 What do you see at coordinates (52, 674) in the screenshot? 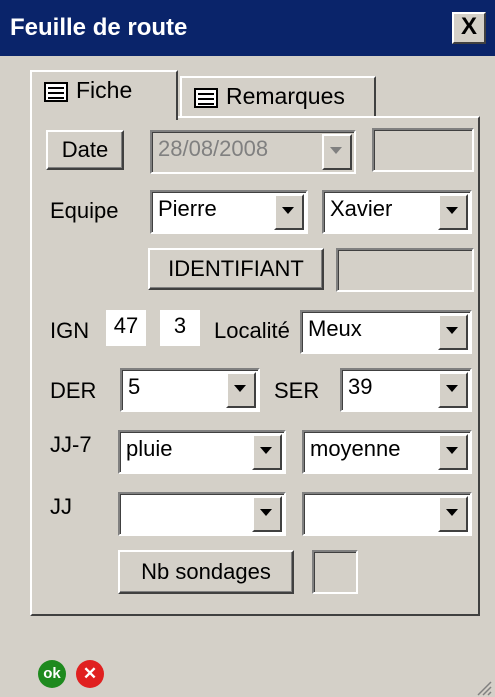
I see `ok-icon: ok` at bounding box center [52, 674].